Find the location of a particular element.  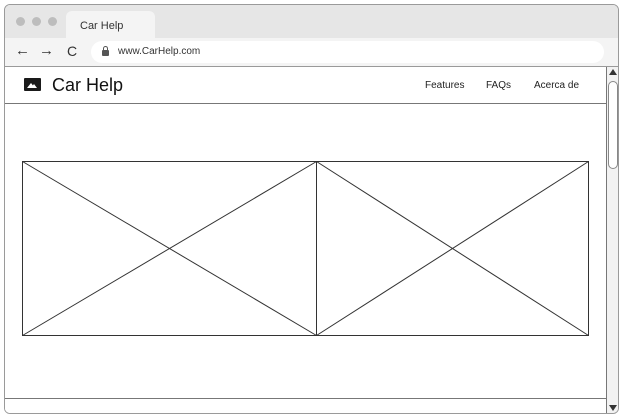

scroll-up-icon is located at coordinates (613, 72).